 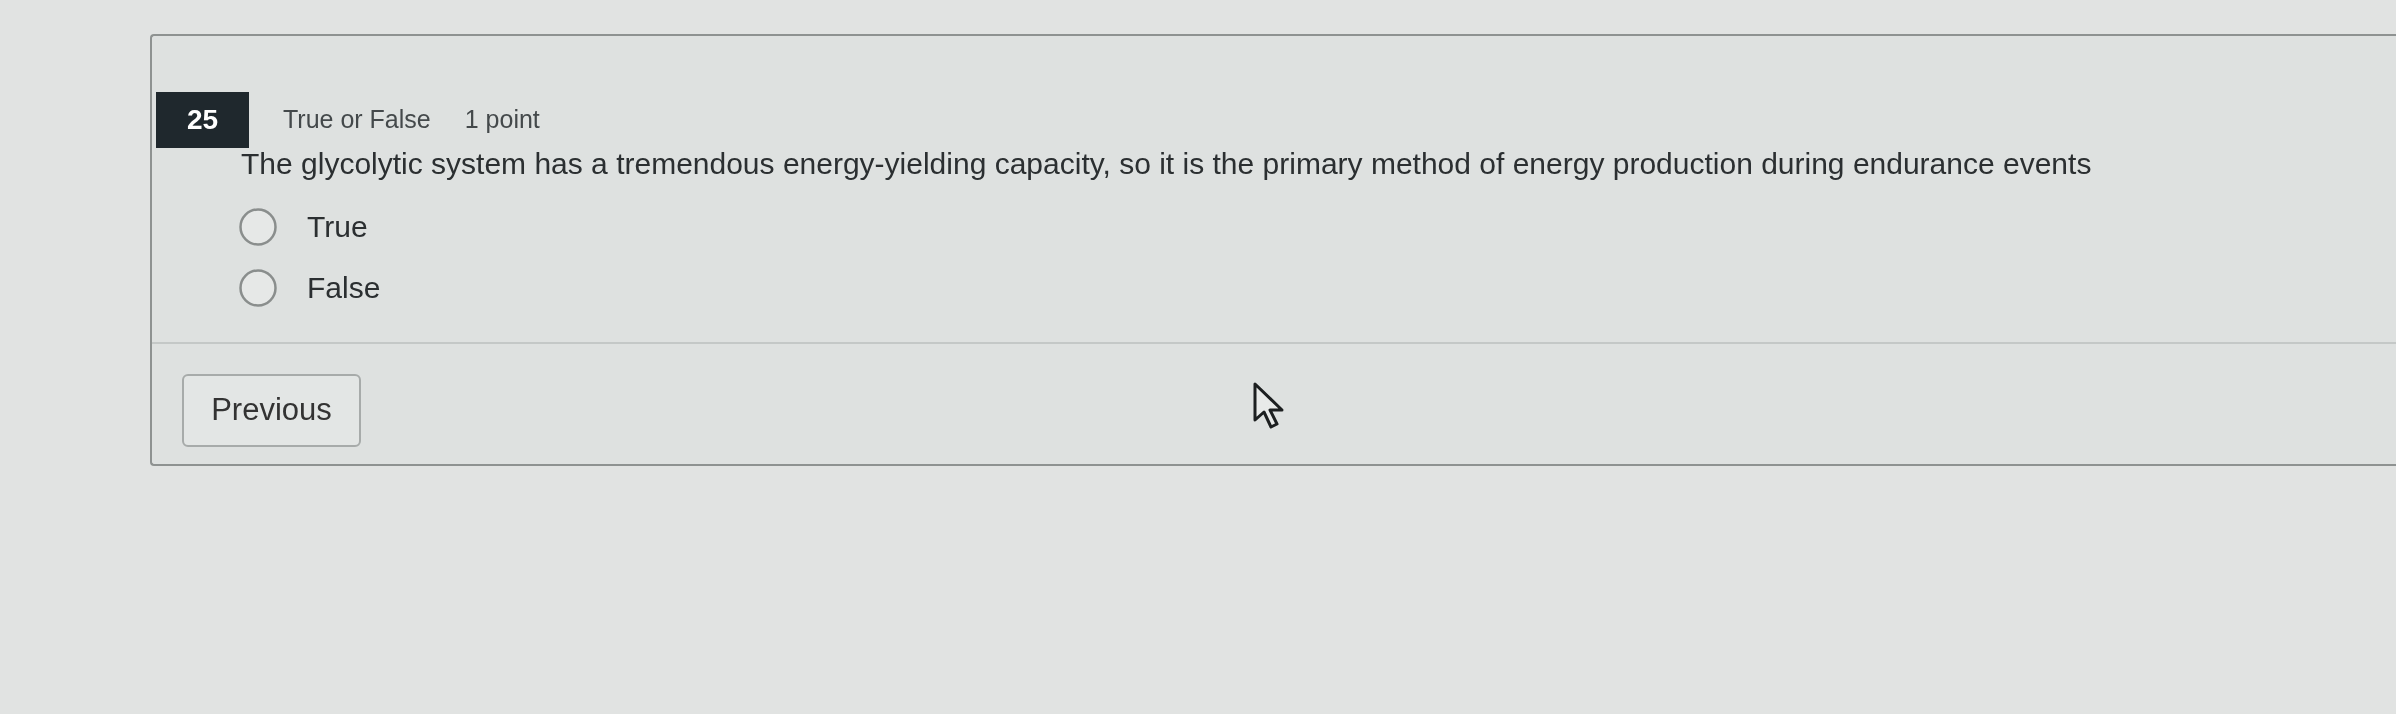 What do you see at coordinates (344, 287) in the screenshot?
I see `option-label: False` at bounding box center [344, 287].